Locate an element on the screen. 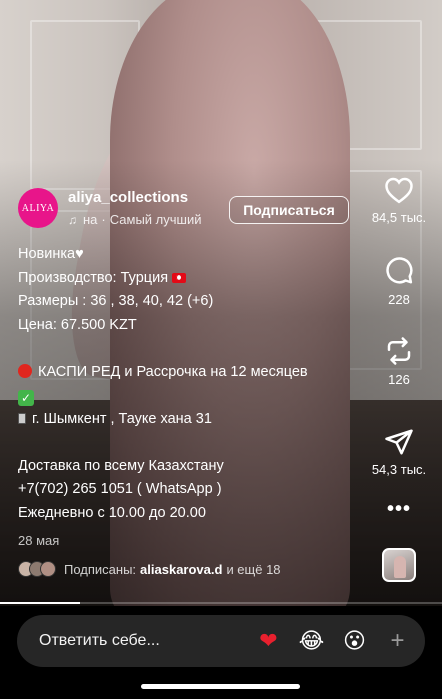 The image size is (442, 699). comment-icon is located at coordinates (399, 270).